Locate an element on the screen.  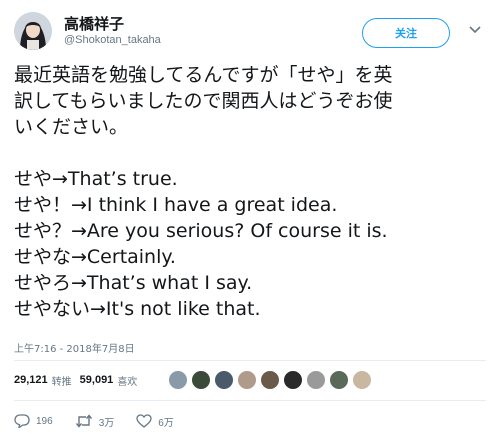
retweet-action-count: 3万 is located at coordinates (106, 423).